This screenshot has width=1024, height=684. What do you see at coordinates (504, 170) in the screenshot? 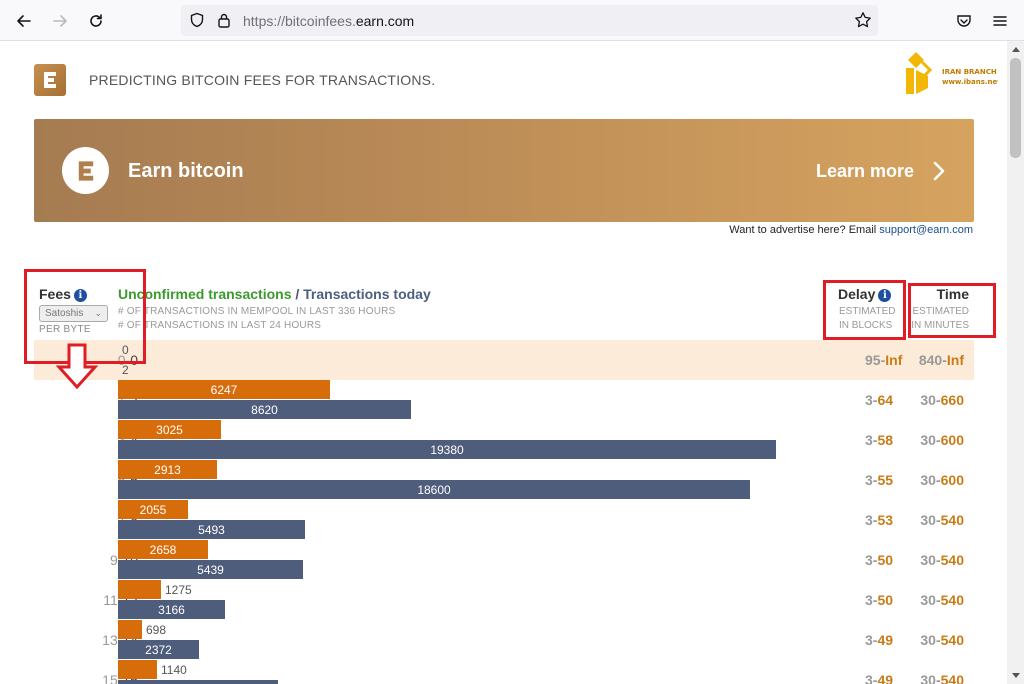
I see `earn-bitcoin-banner: Earn bitcoin Learn more` at bounding box center [504, 170].